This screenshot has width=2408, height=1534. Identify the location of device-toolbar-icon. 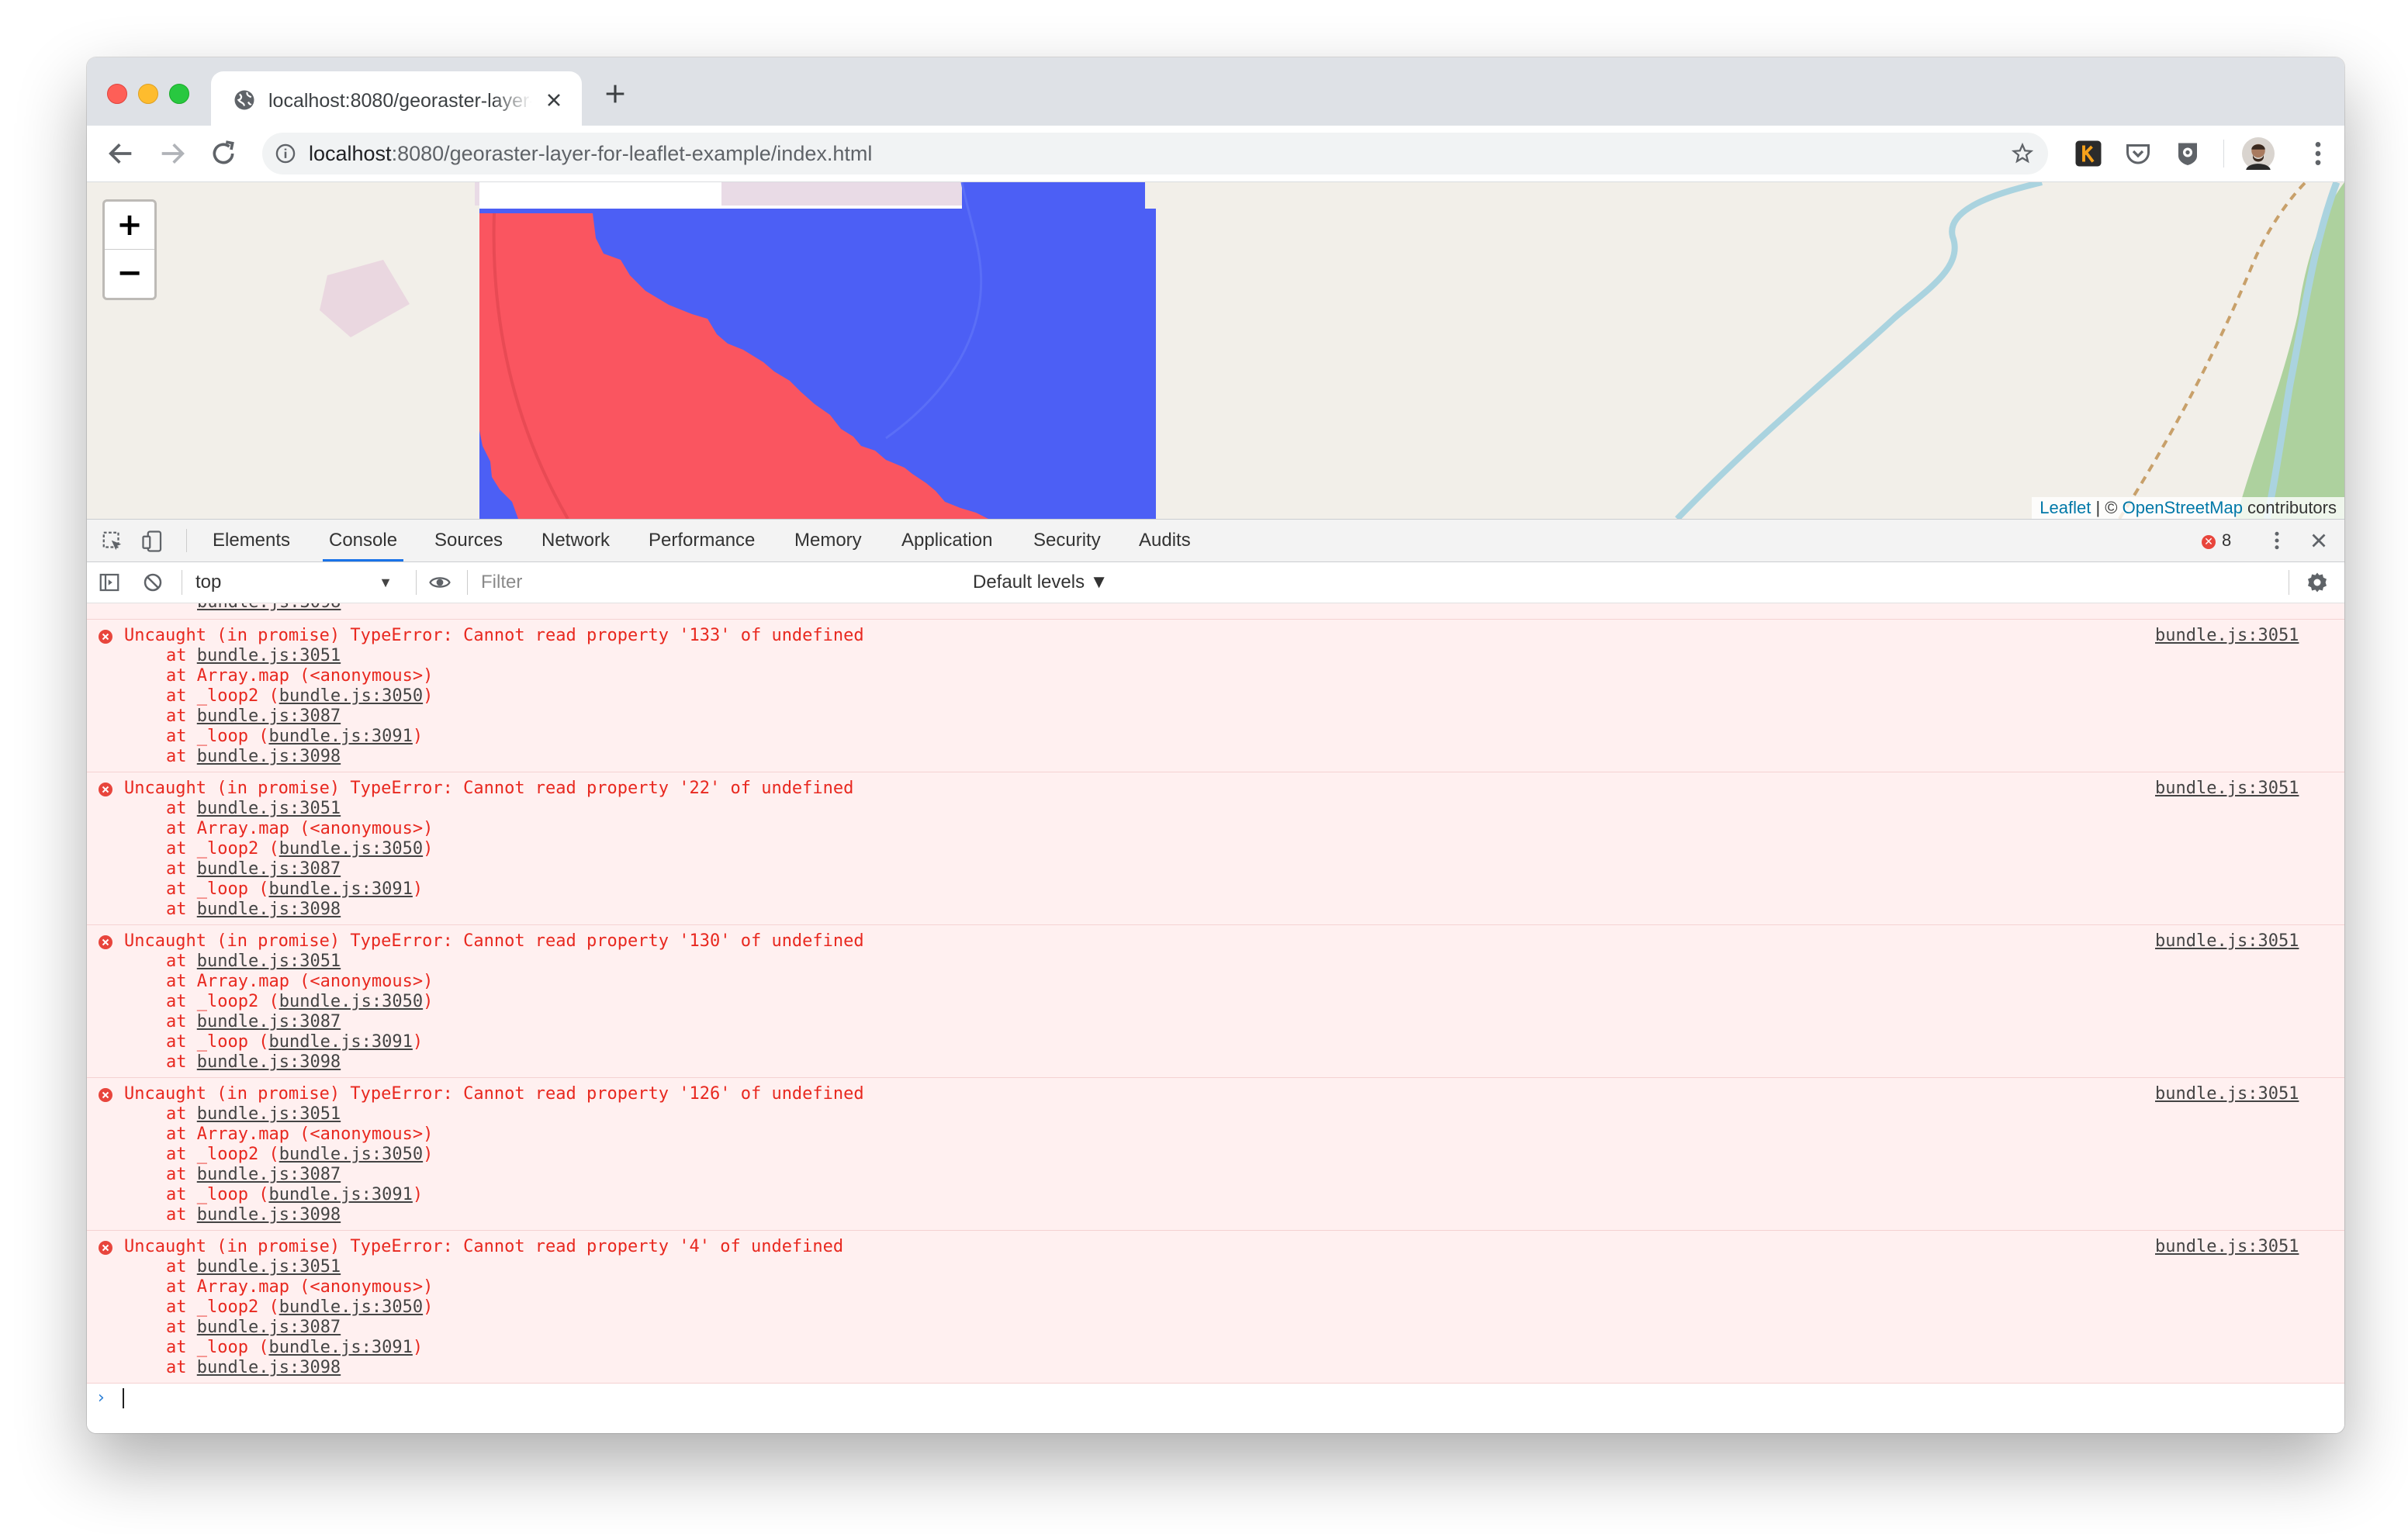
(152, 541).